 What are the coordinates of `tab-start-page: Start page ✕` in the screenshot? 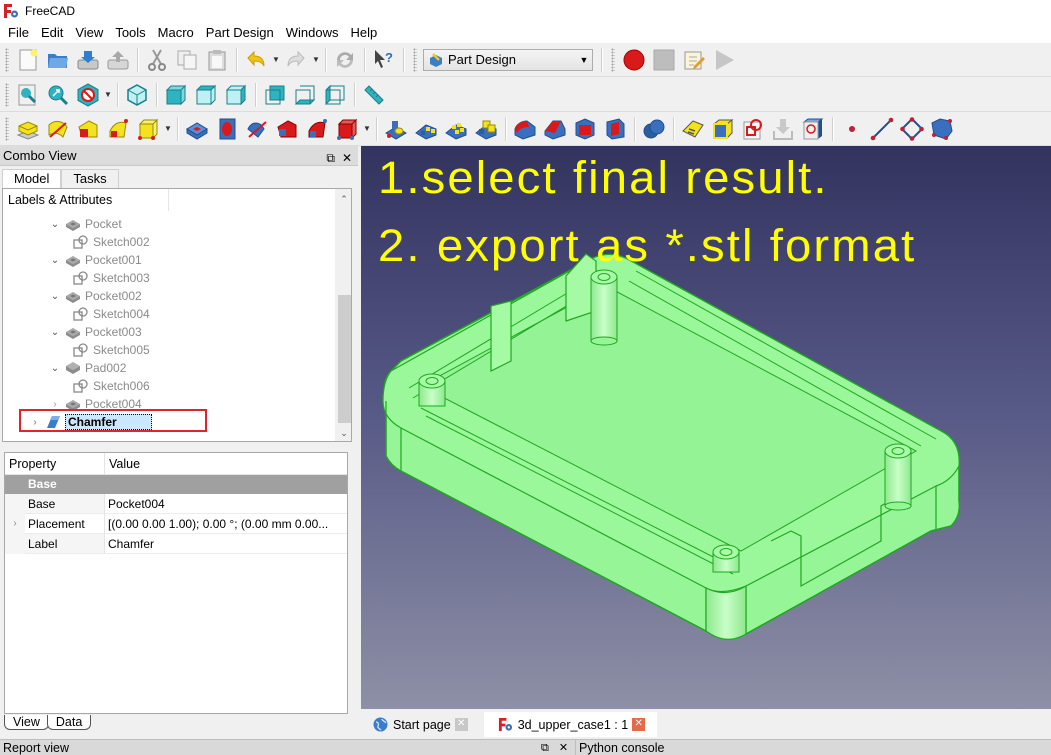 It's located at (418, 724).